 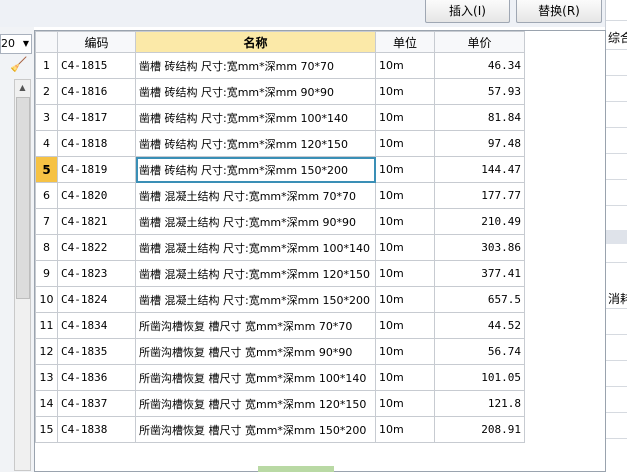 What do you see at coordinates (479, 117) in the screenshot?
I see `row-price: 81.84` at bounding box center [479, 117].